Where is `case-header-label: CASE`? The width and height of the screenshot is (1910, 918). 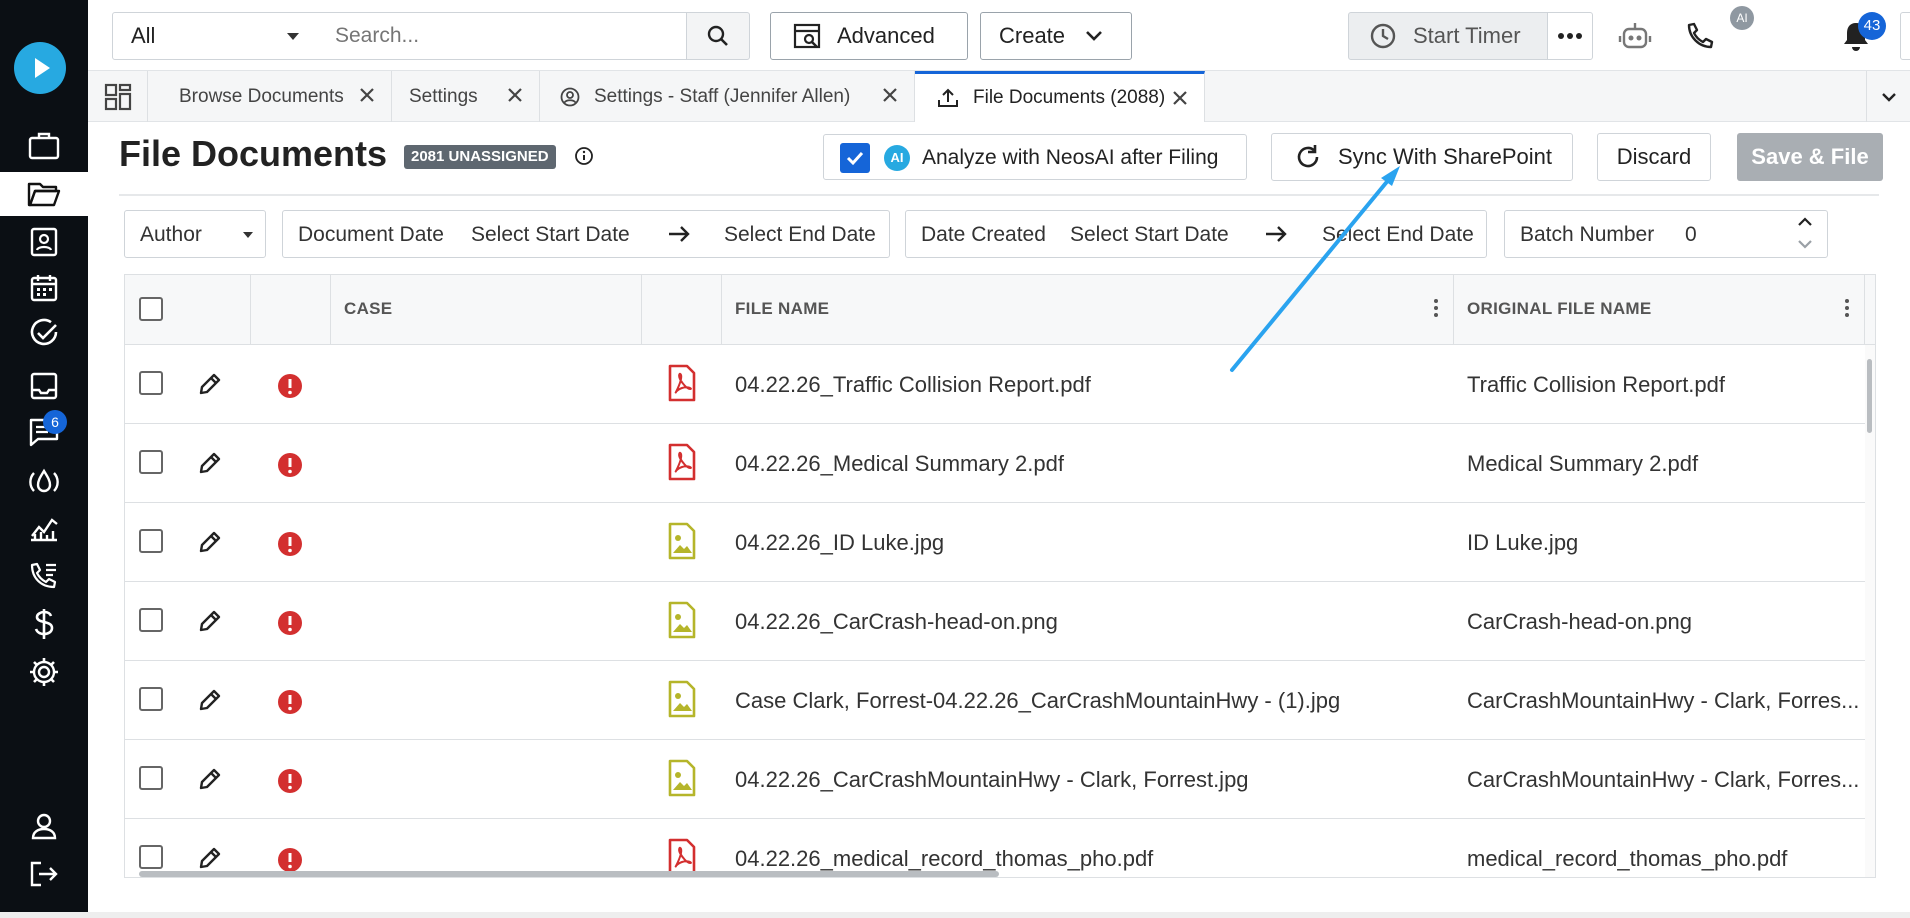
case-header-label: CASE is located at coordinates (368, 308).